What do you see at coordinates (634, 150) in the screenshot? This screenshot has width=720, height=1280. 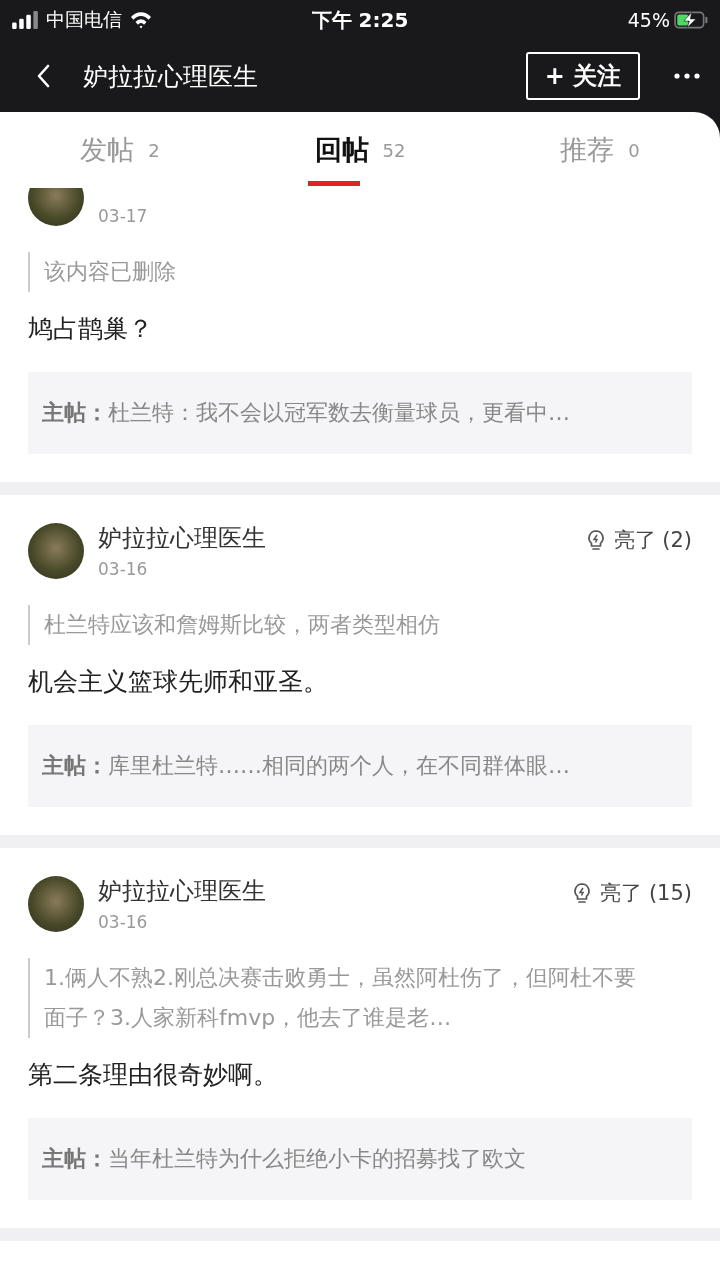 I see `tab-count: 0` at bounding box center [634, 150].